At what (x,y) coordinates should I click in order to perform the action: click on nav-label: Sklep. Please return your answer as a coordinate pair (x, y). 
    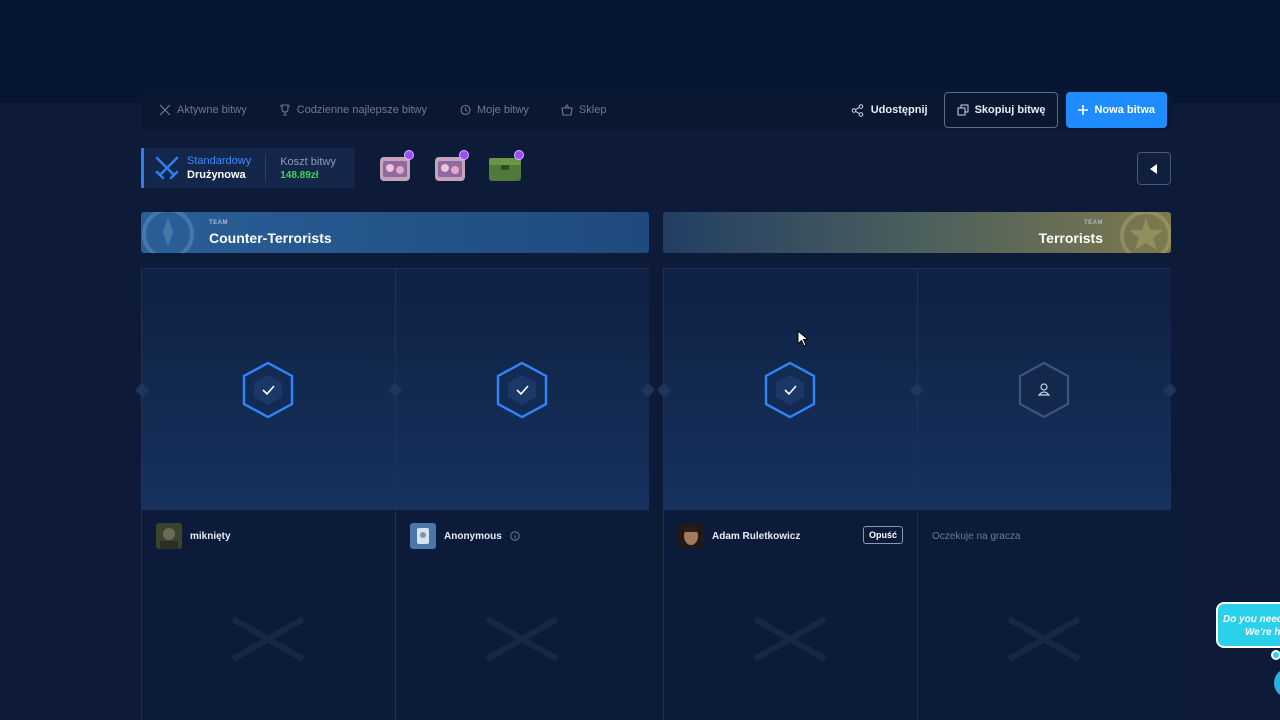
    Looking at the image, I should click on (592, 110).